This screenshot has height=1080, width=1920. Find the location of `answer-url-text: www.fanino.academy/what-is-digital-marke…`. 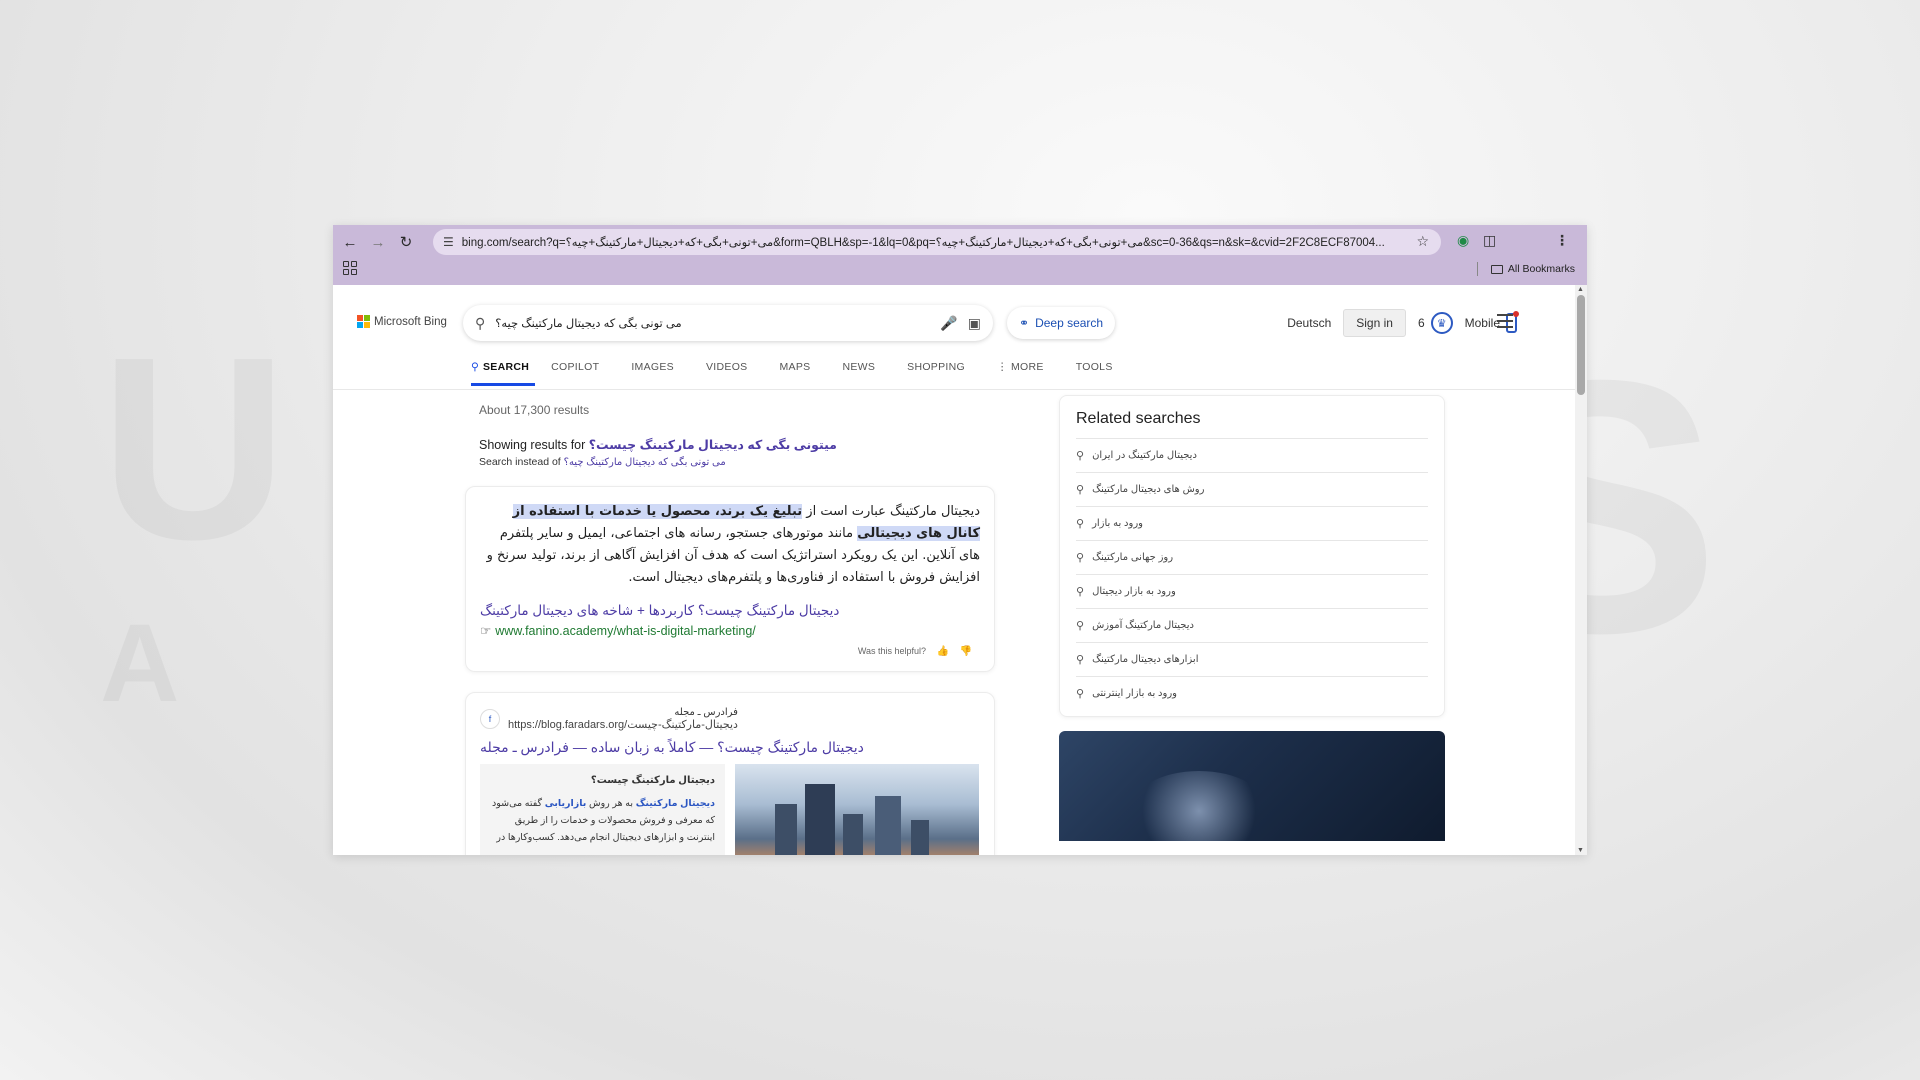

answer-url-text: www.fanino.academy/what-is-digital-marke… is located at coordinates (625, 630).